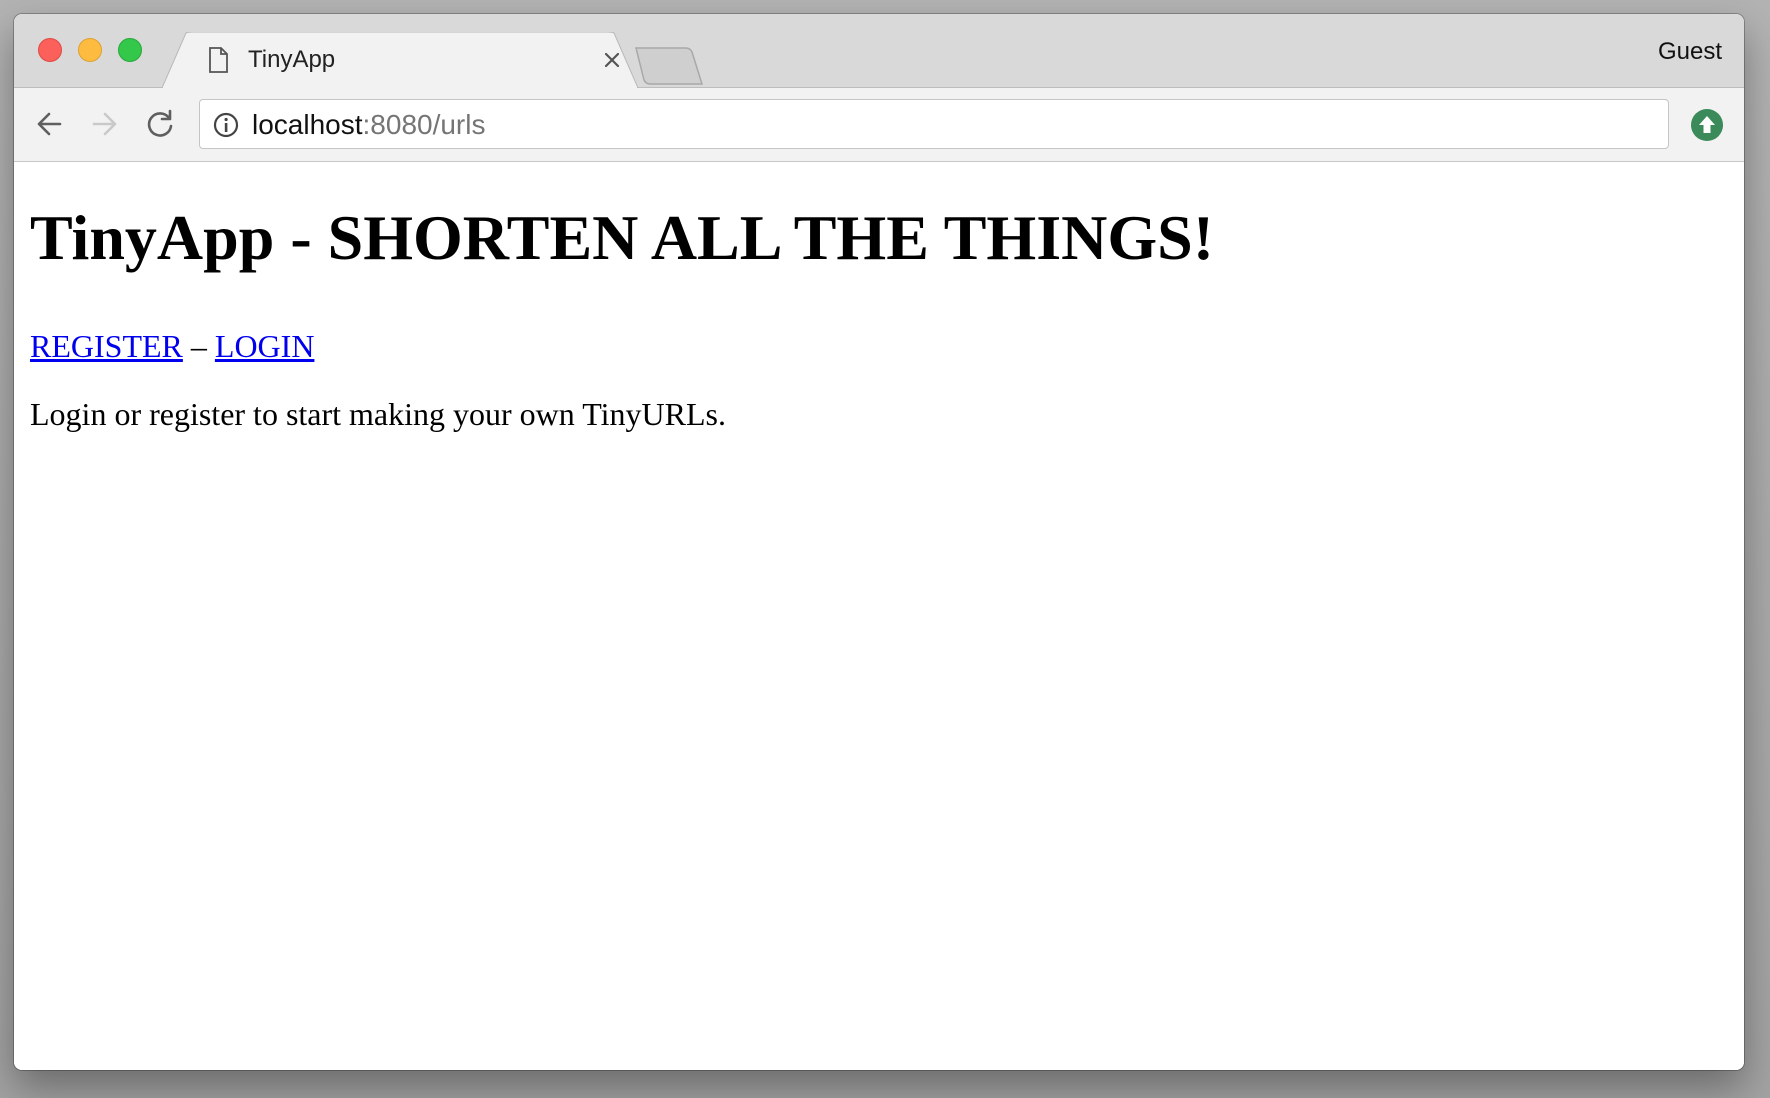  What do you see at coordinates (669, 66) in the screenshot?
I see `new-tab-icon` at bounding box center [669, 66].